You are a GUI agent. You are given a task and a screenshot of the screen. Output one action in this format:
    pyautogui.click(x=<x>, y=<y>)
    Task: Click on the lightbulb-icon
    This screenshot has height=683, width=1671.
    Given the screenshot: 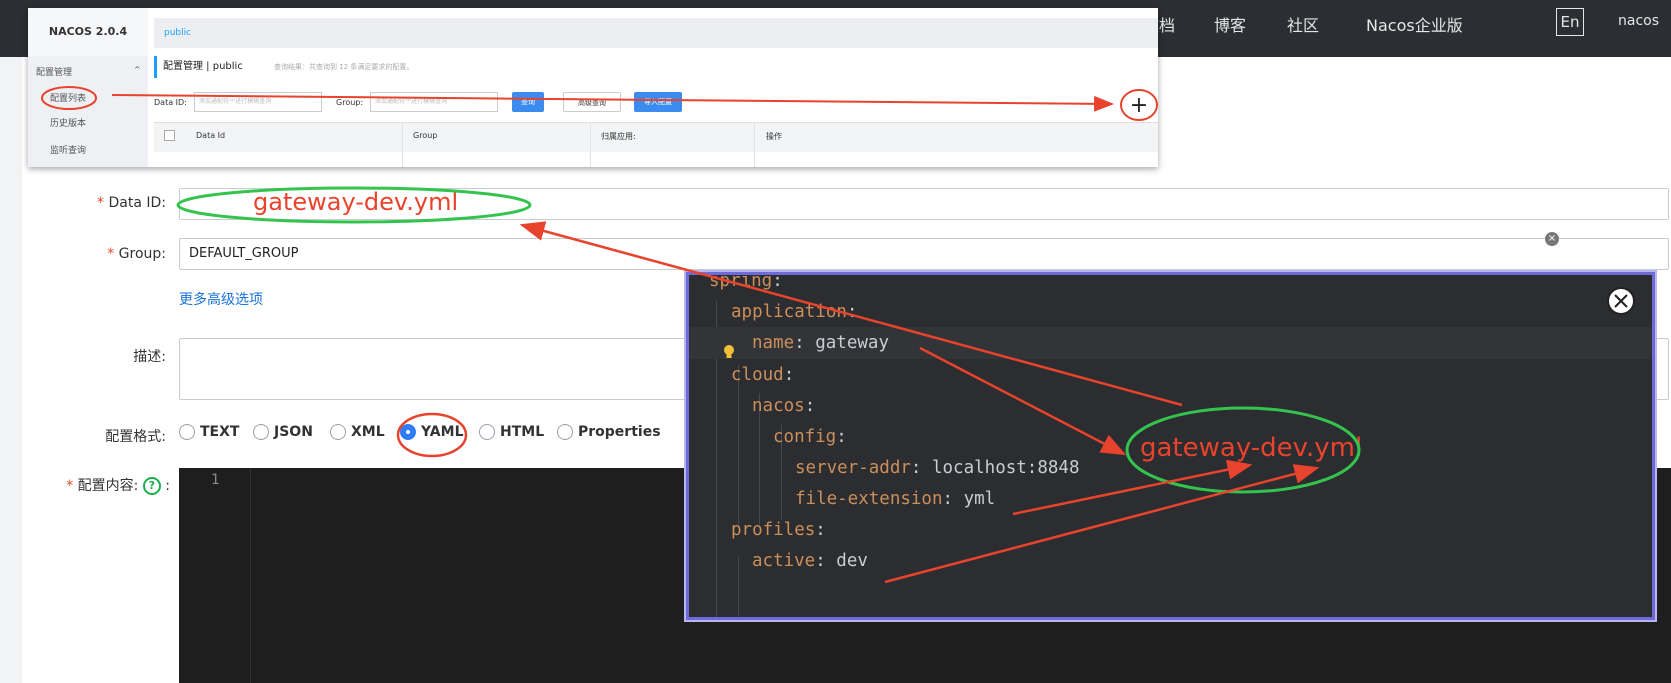 What is the action you would take?
    pyautogui.click(x=729, y=351)
    